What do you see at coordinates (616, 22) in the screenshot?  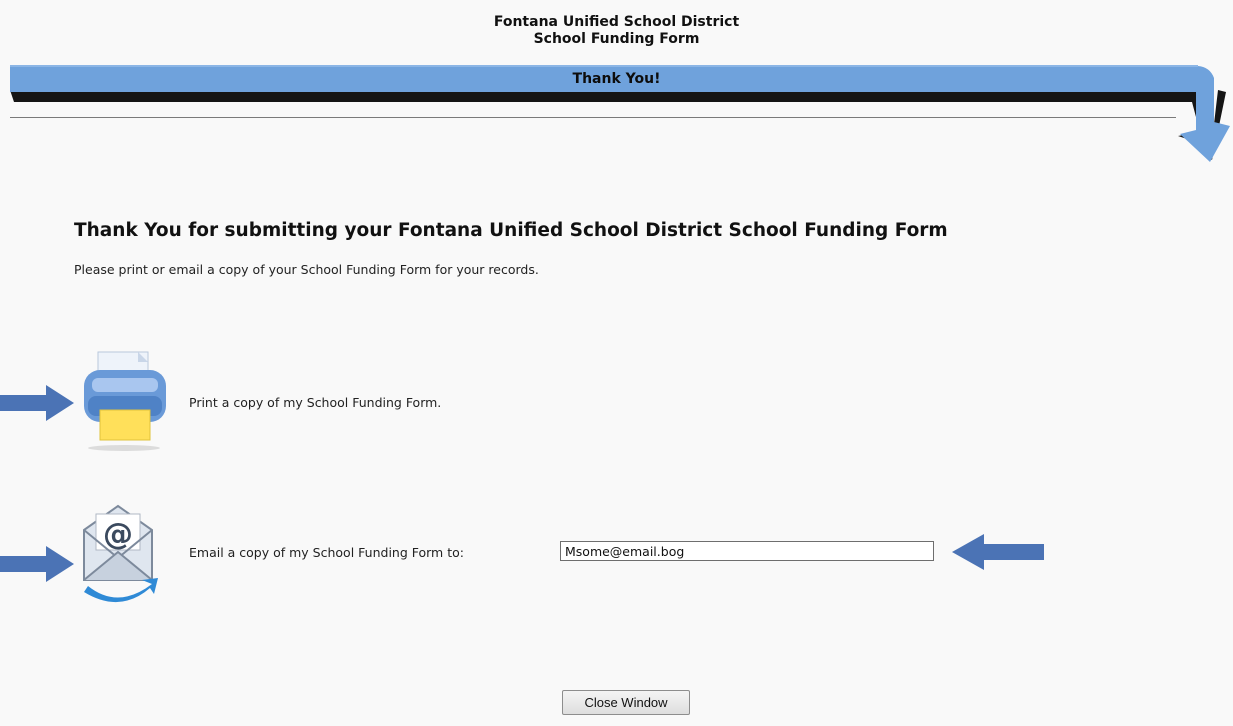 I see `district-name: Fontana Unified School District` at bounding box center [616, 22].